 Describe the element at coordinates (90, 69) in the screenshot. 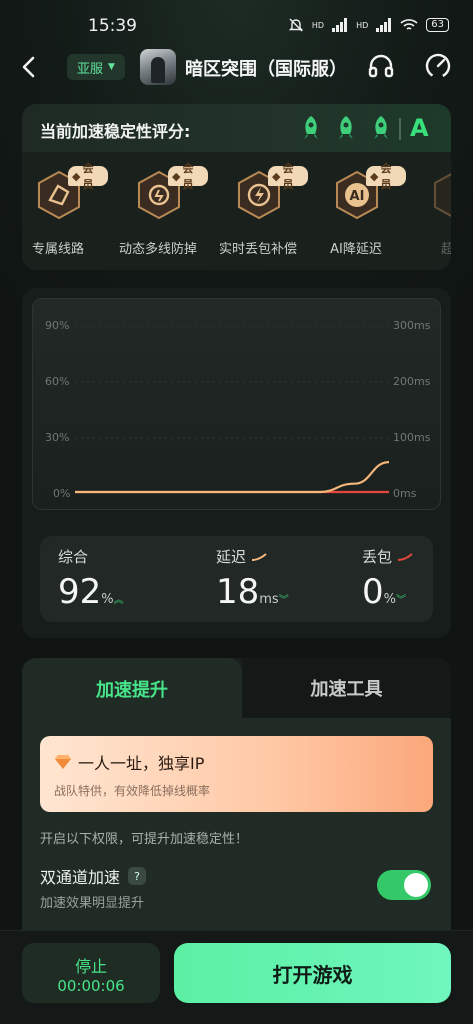

I see `region-label: 亚服` at that location.